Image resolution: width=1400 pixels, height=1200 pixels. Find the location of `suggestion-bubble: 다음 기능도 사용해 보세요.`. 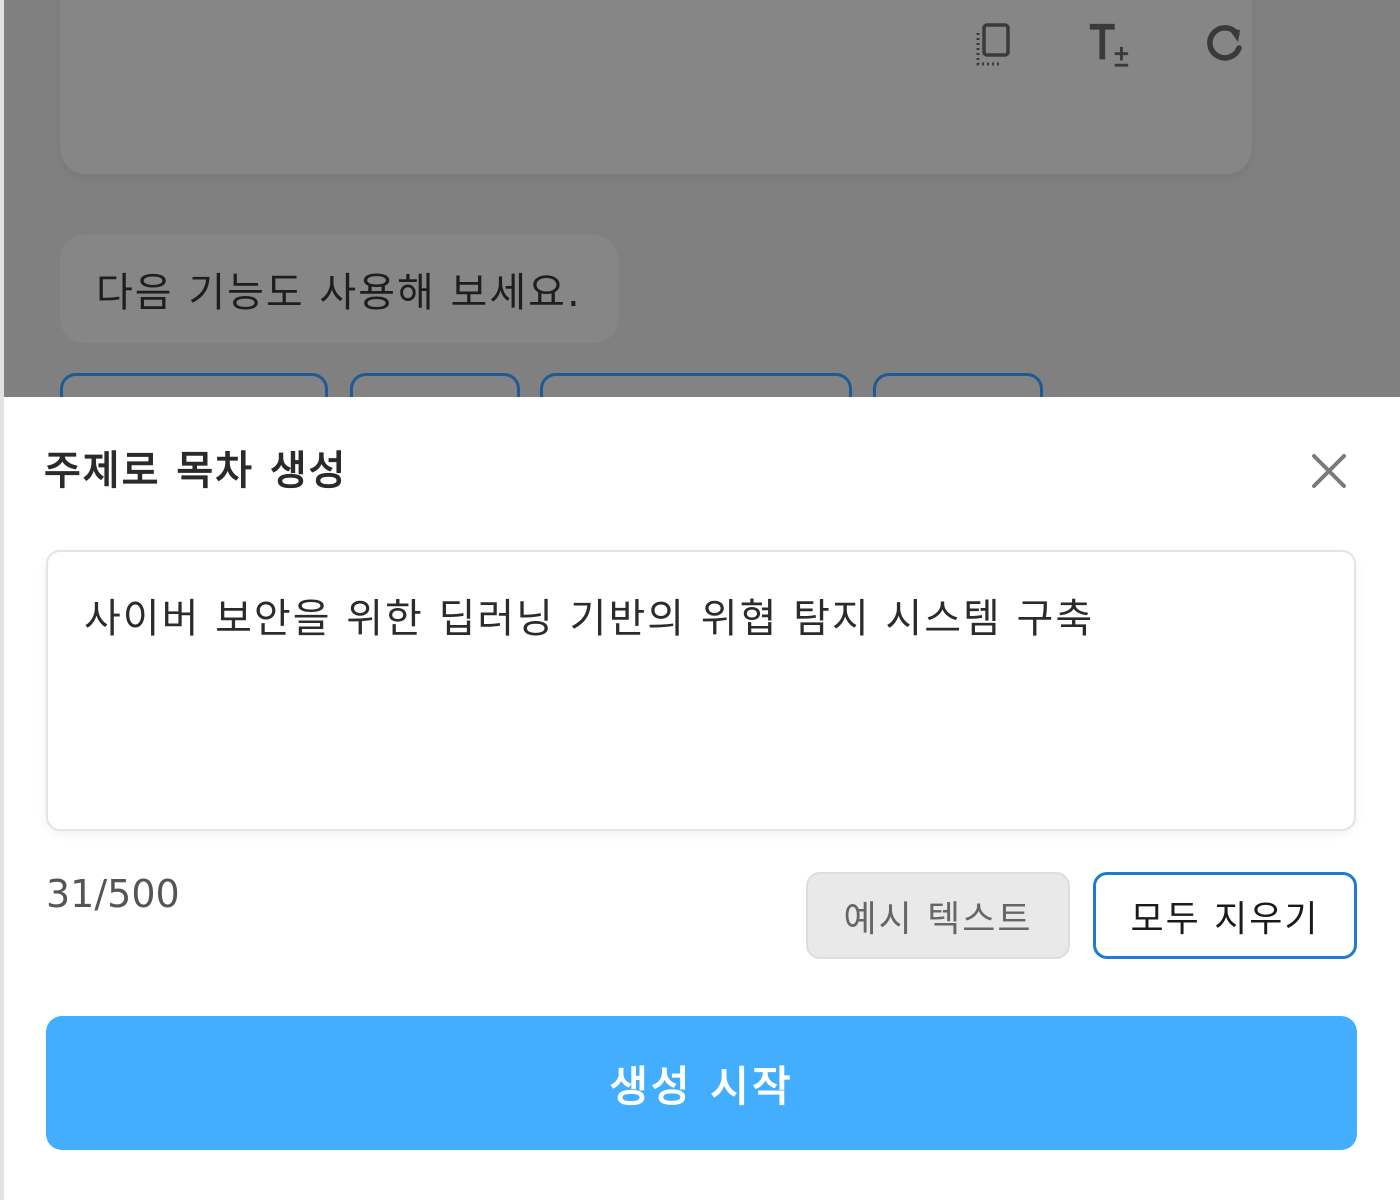

suggestion-bubble: 다음 기능도 사용해 보세요. is located at coordinates (339, 289).